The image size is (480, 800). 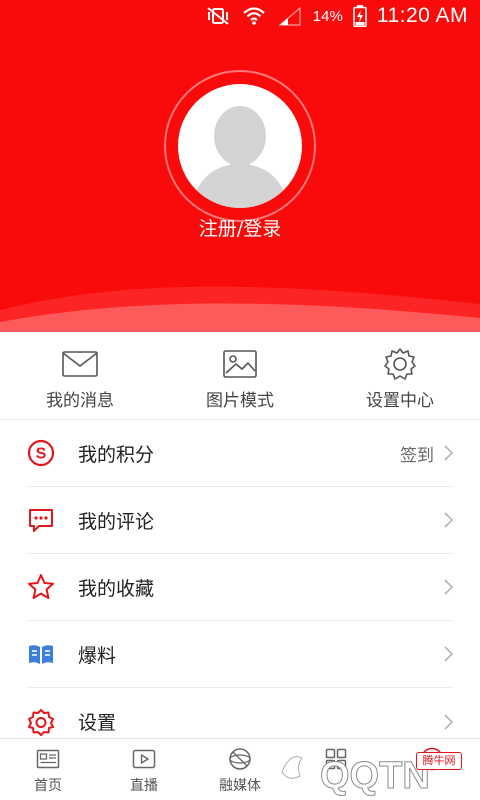 I want to click on bottom-nav: 首页 直播 融媒体, so click(x=240, y=769).